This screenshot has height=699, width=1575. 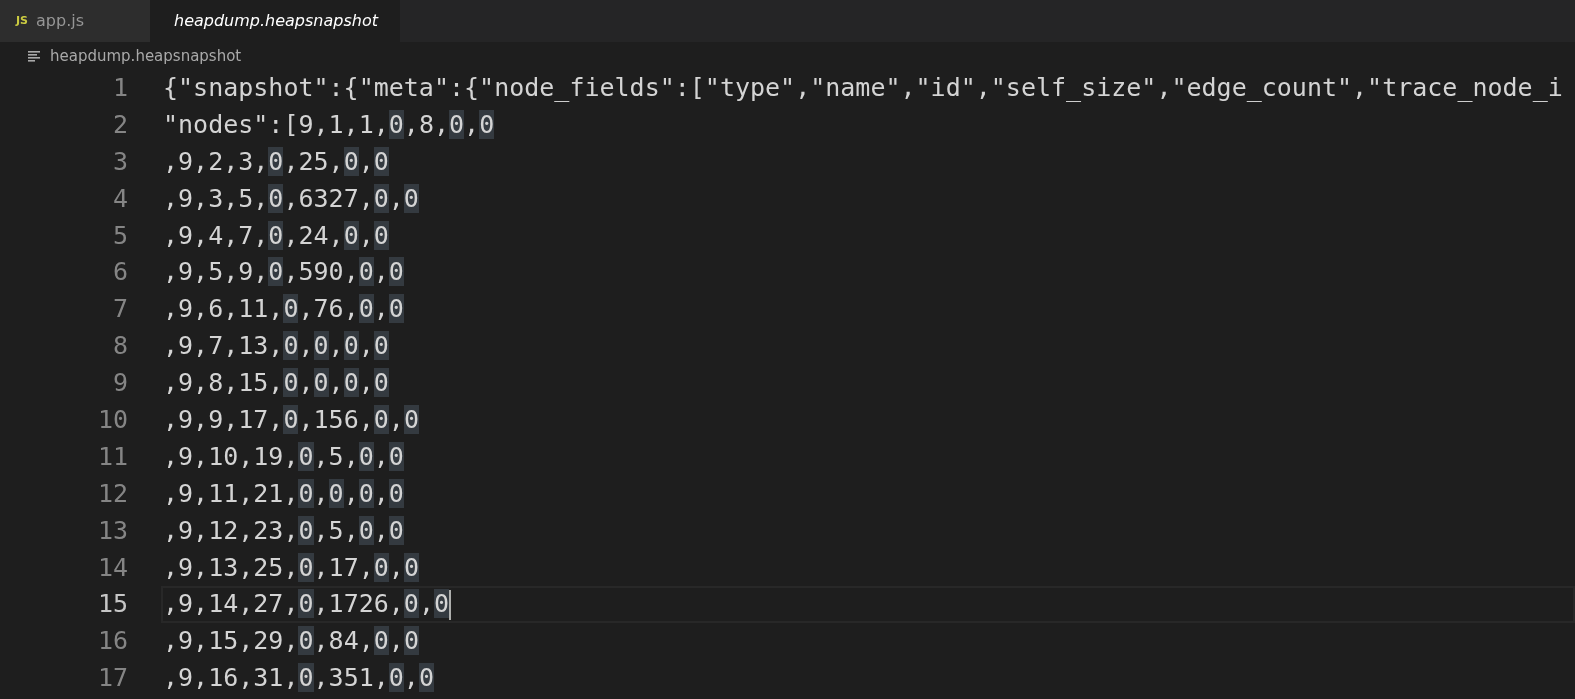 I want to click on line-number: 3, so click(x=120, y=161).